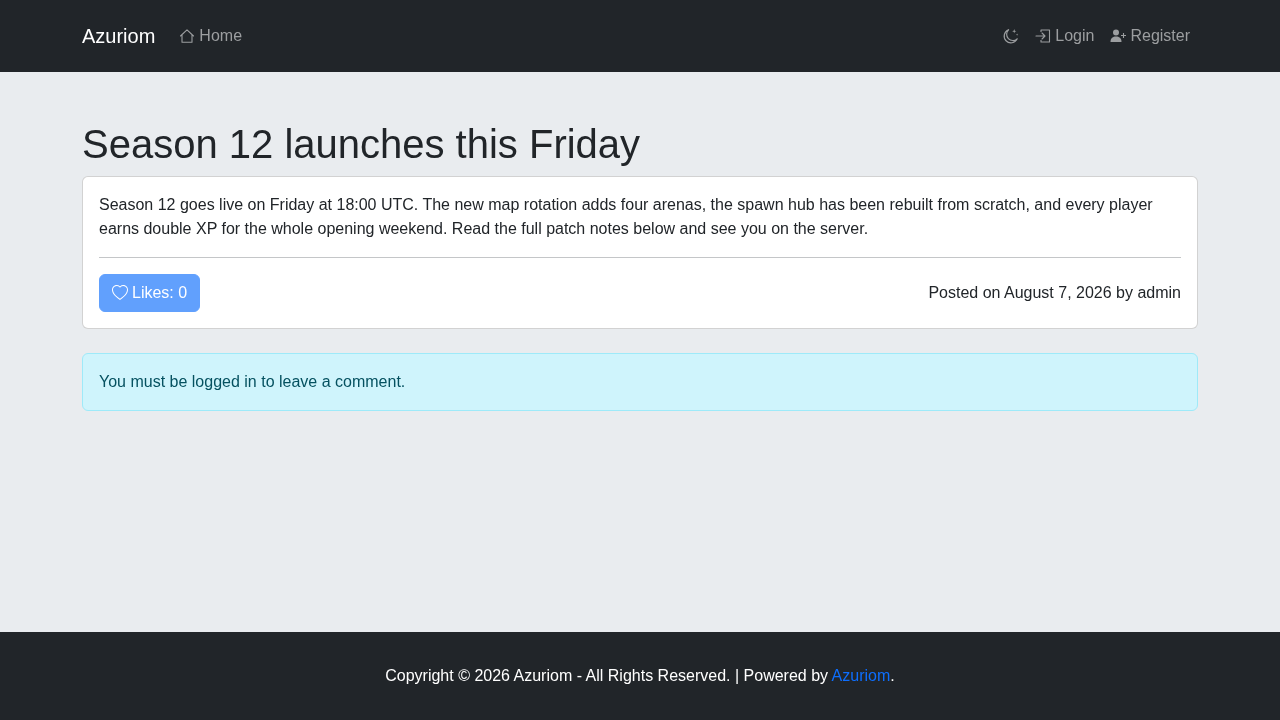  Describe the element at coordinates (119, 36) in the screenshot. I see `brand-link: Azuriom` at that location.